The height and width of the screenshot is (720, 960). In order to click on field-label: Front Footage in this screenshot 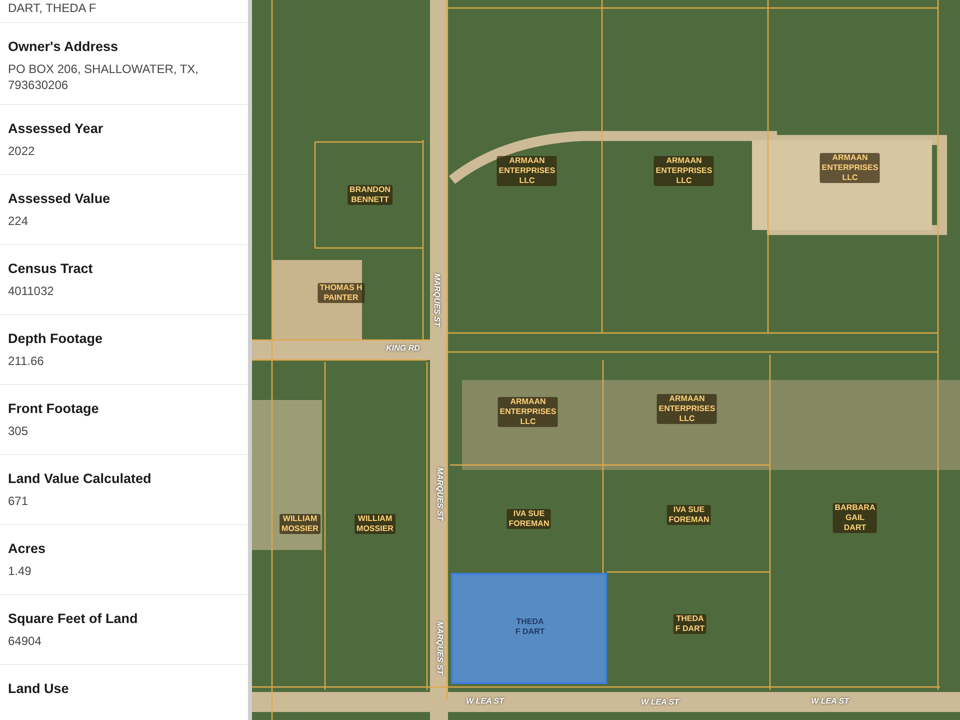, I will do `click(54, 408)`.